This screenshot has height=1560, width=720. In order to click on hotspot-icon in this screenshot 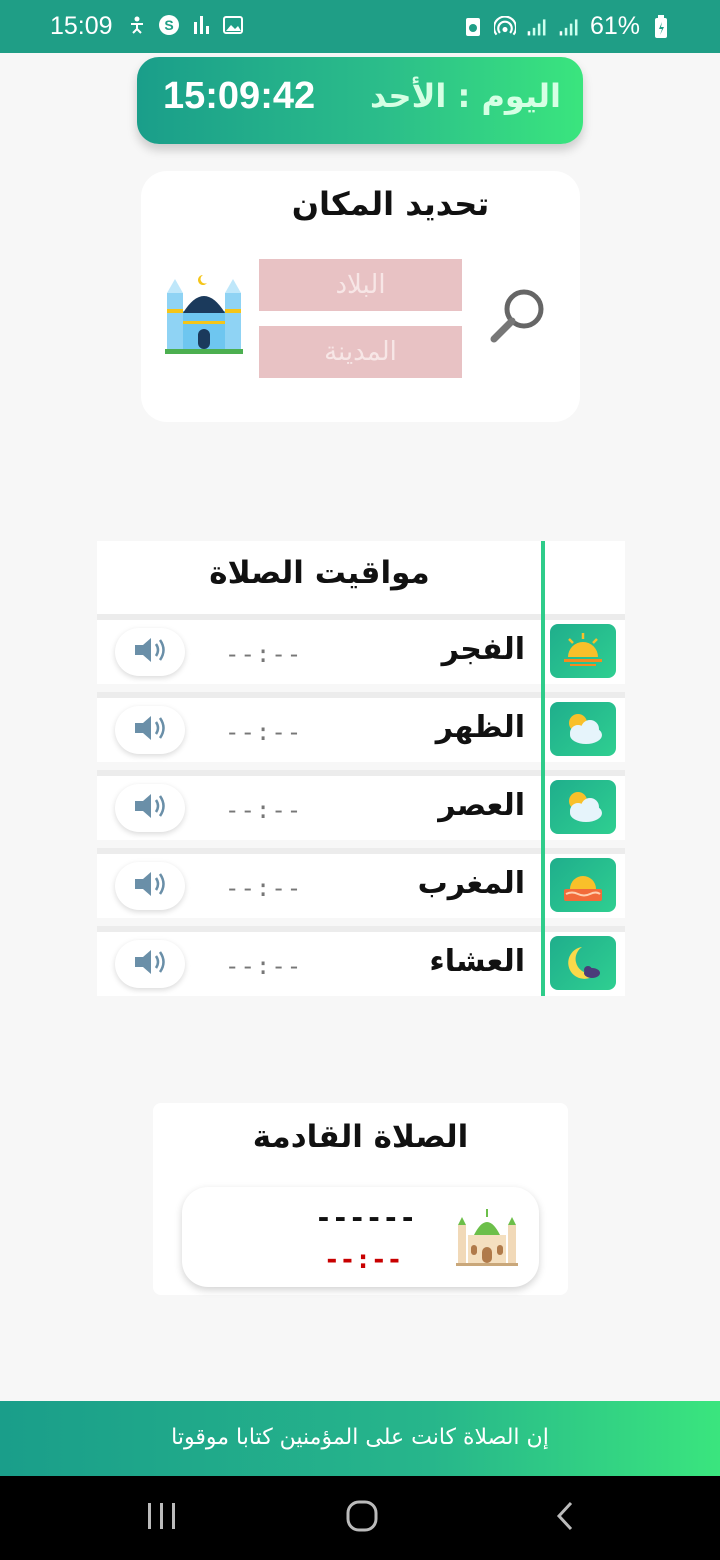, I will do `click(504, 26)`.